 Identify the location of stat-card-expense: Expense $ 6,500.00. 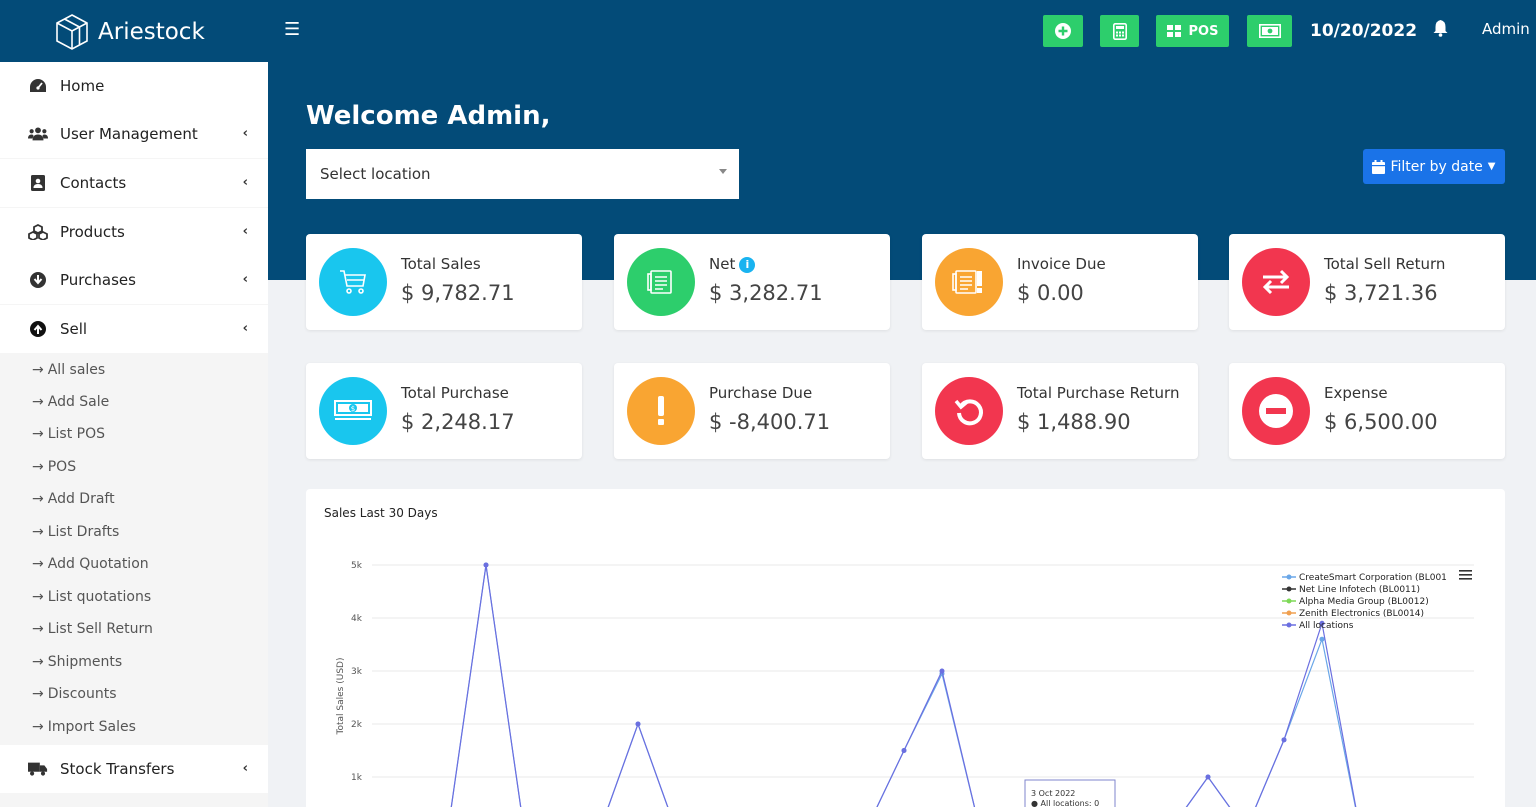
(1367, 411).